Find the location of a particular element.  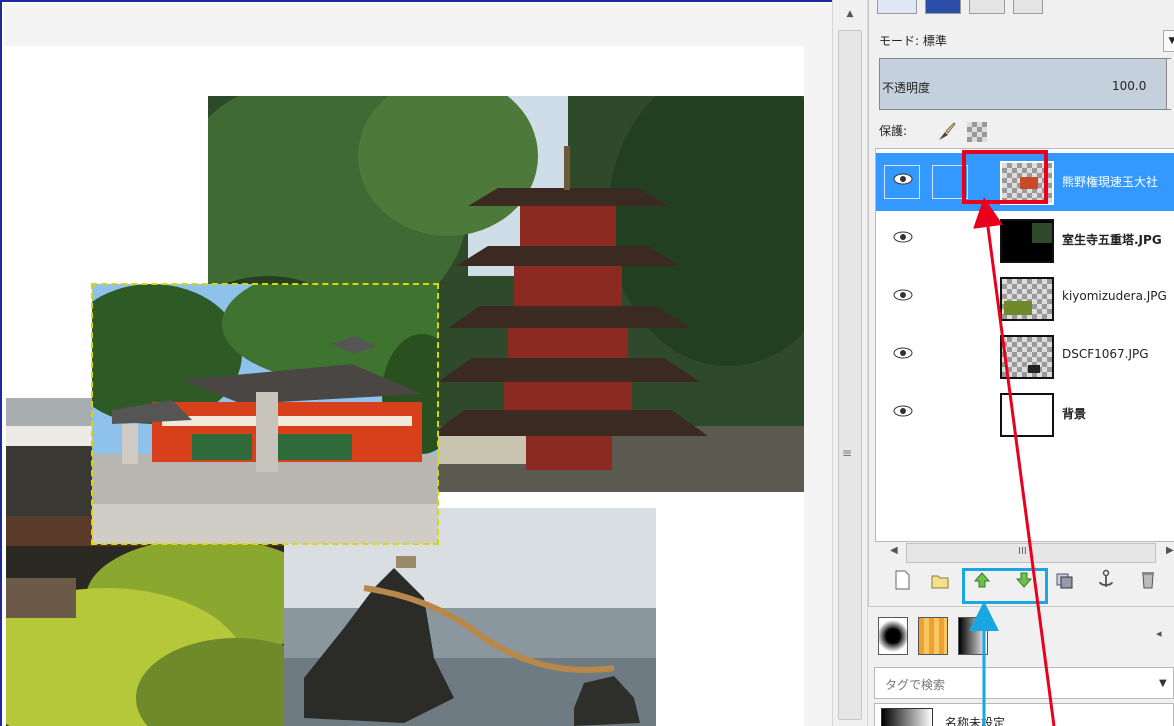

layers-horizontal-scrollbar: ◀ III ▶ is located at coordinates (1032, 554).